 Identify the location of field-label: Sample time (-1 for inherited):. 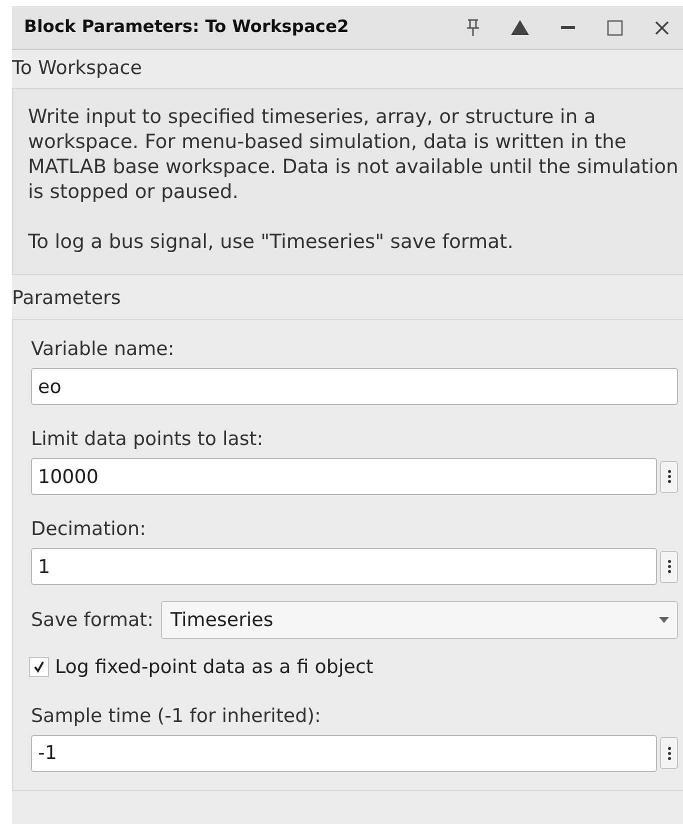
(176, 716).